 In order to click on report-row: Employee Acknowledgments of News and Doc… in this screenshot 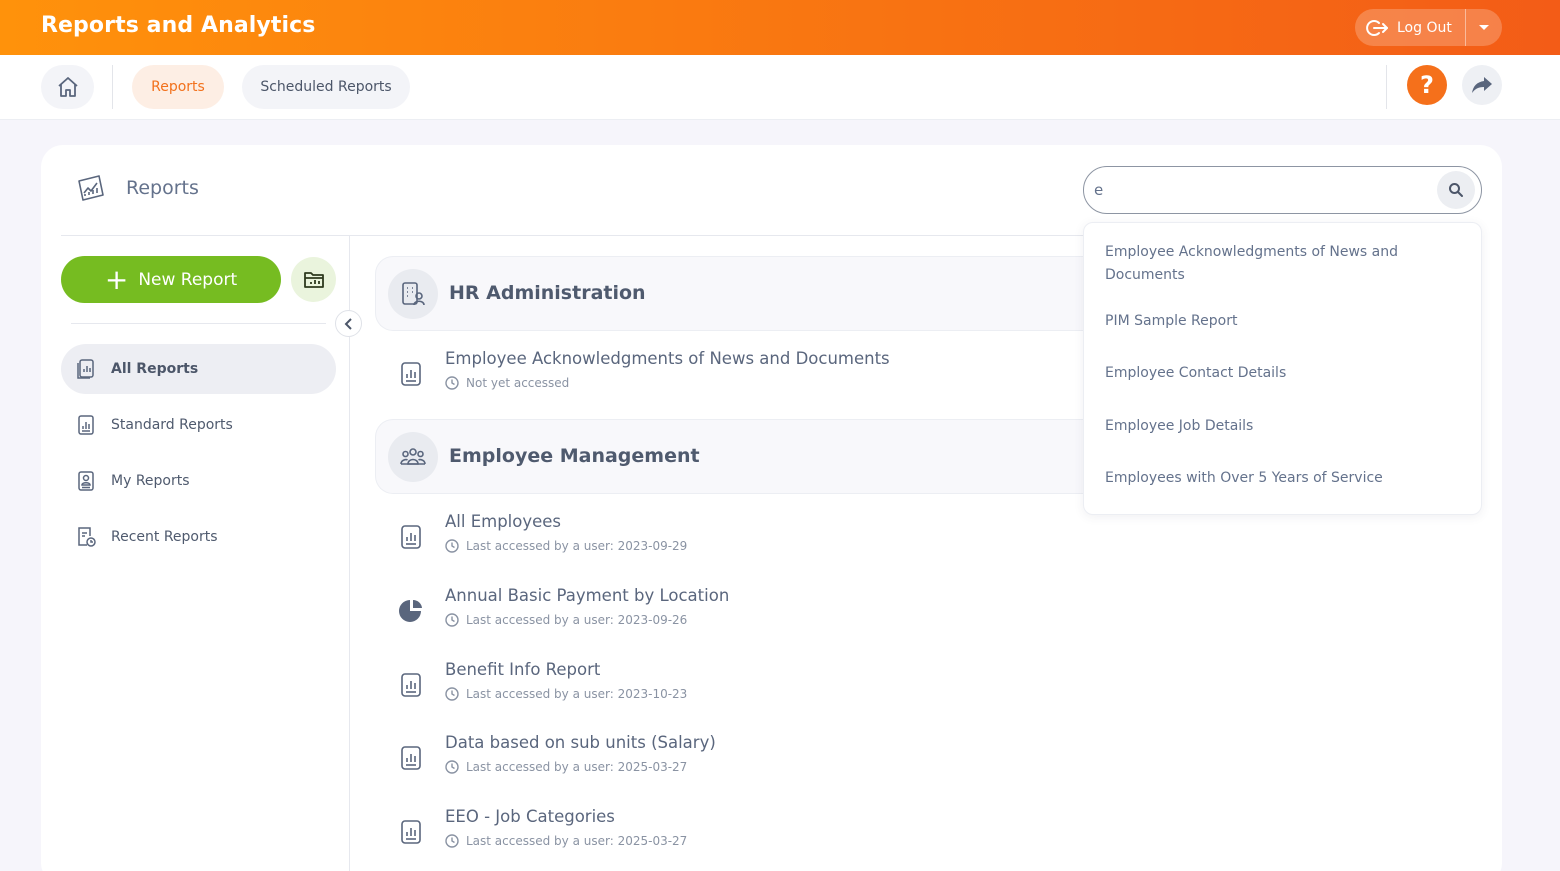, I will do `click(735, 379)`.